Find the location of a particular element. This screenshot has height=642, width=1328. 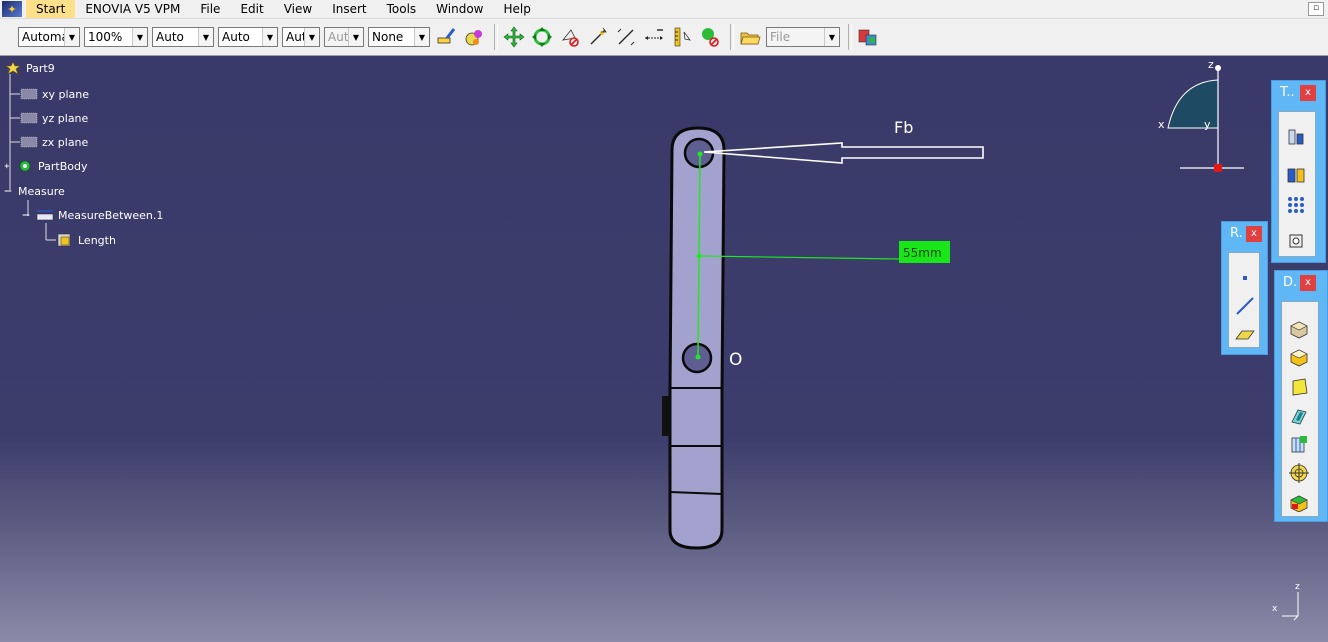

shell-icon is located at coordinates (1299, 417).